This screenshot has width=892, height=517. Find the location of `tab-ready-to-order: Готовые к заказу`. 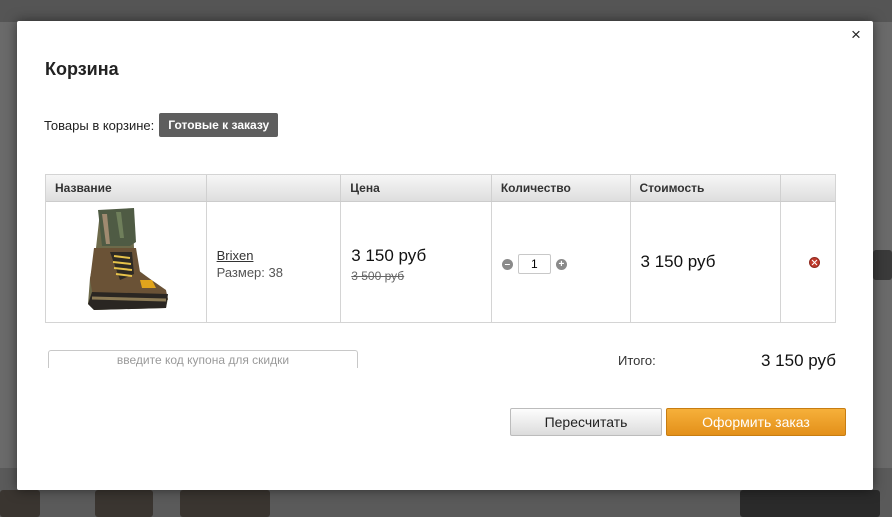

tab-ready-to-order: Готовые к заказу is located at coordinates (219, 125).